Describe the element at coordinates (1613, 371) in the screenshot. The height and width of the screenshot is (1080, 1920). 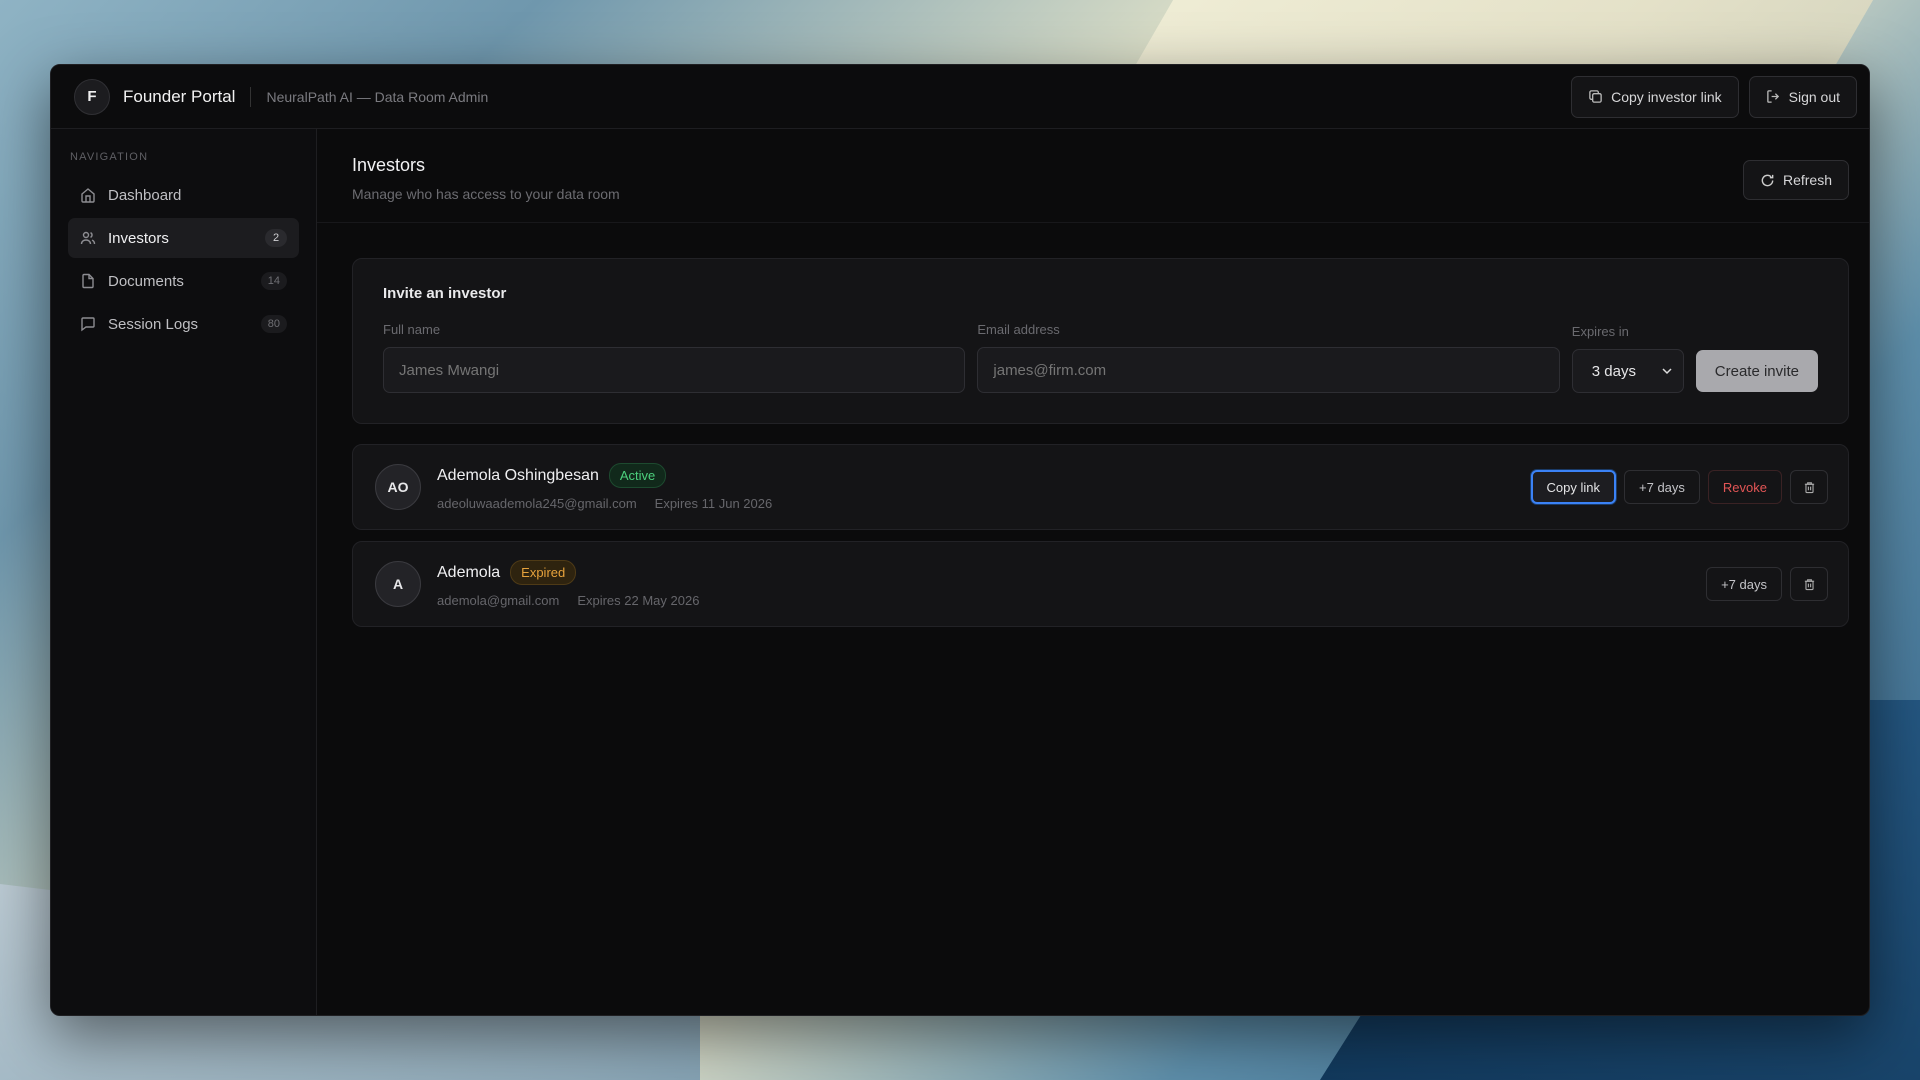
I see `expires-value: 3 days` at that location.